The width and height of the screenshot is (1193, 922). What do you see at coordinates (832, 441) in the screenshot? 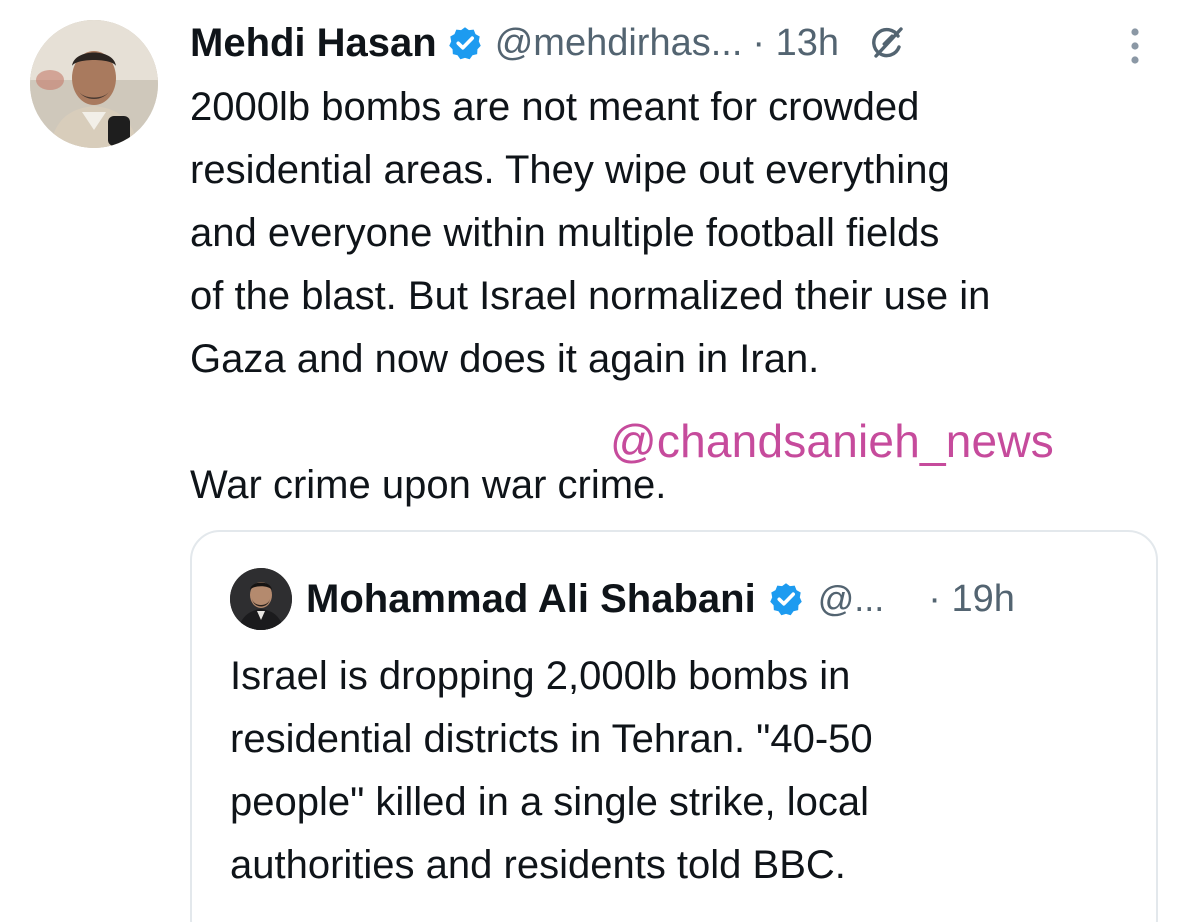
I see `watermark-text: @chandsanieh_news` at bounding box center [832, 441].